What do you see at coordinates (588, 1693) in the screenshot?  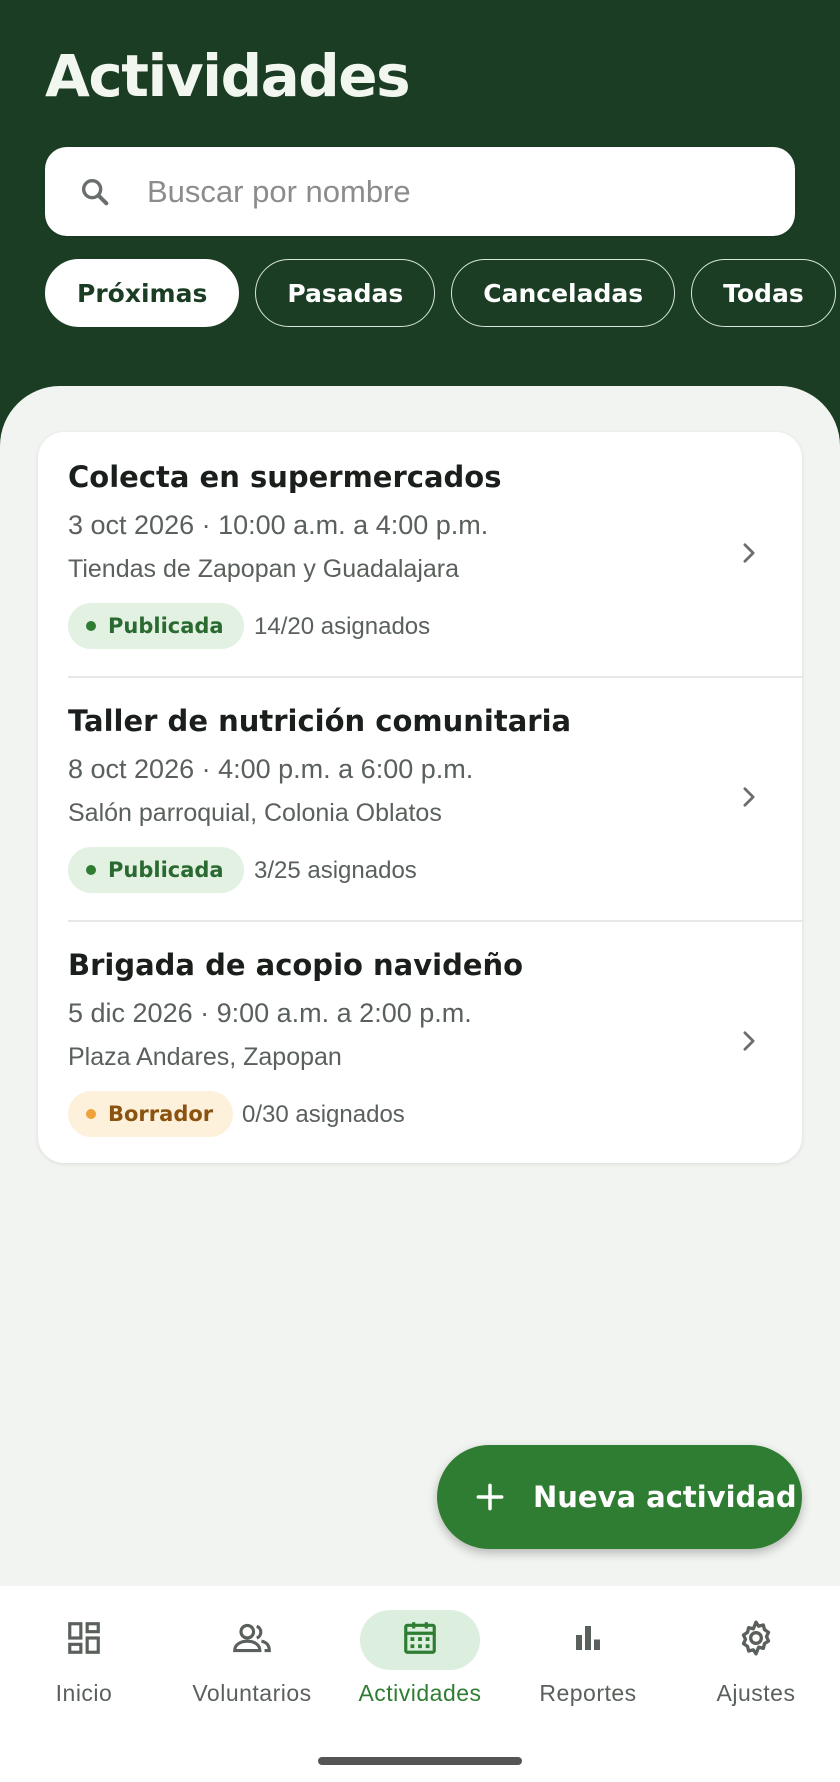 I see `nav-label: Reportes` at bounding box center [588, 1693].